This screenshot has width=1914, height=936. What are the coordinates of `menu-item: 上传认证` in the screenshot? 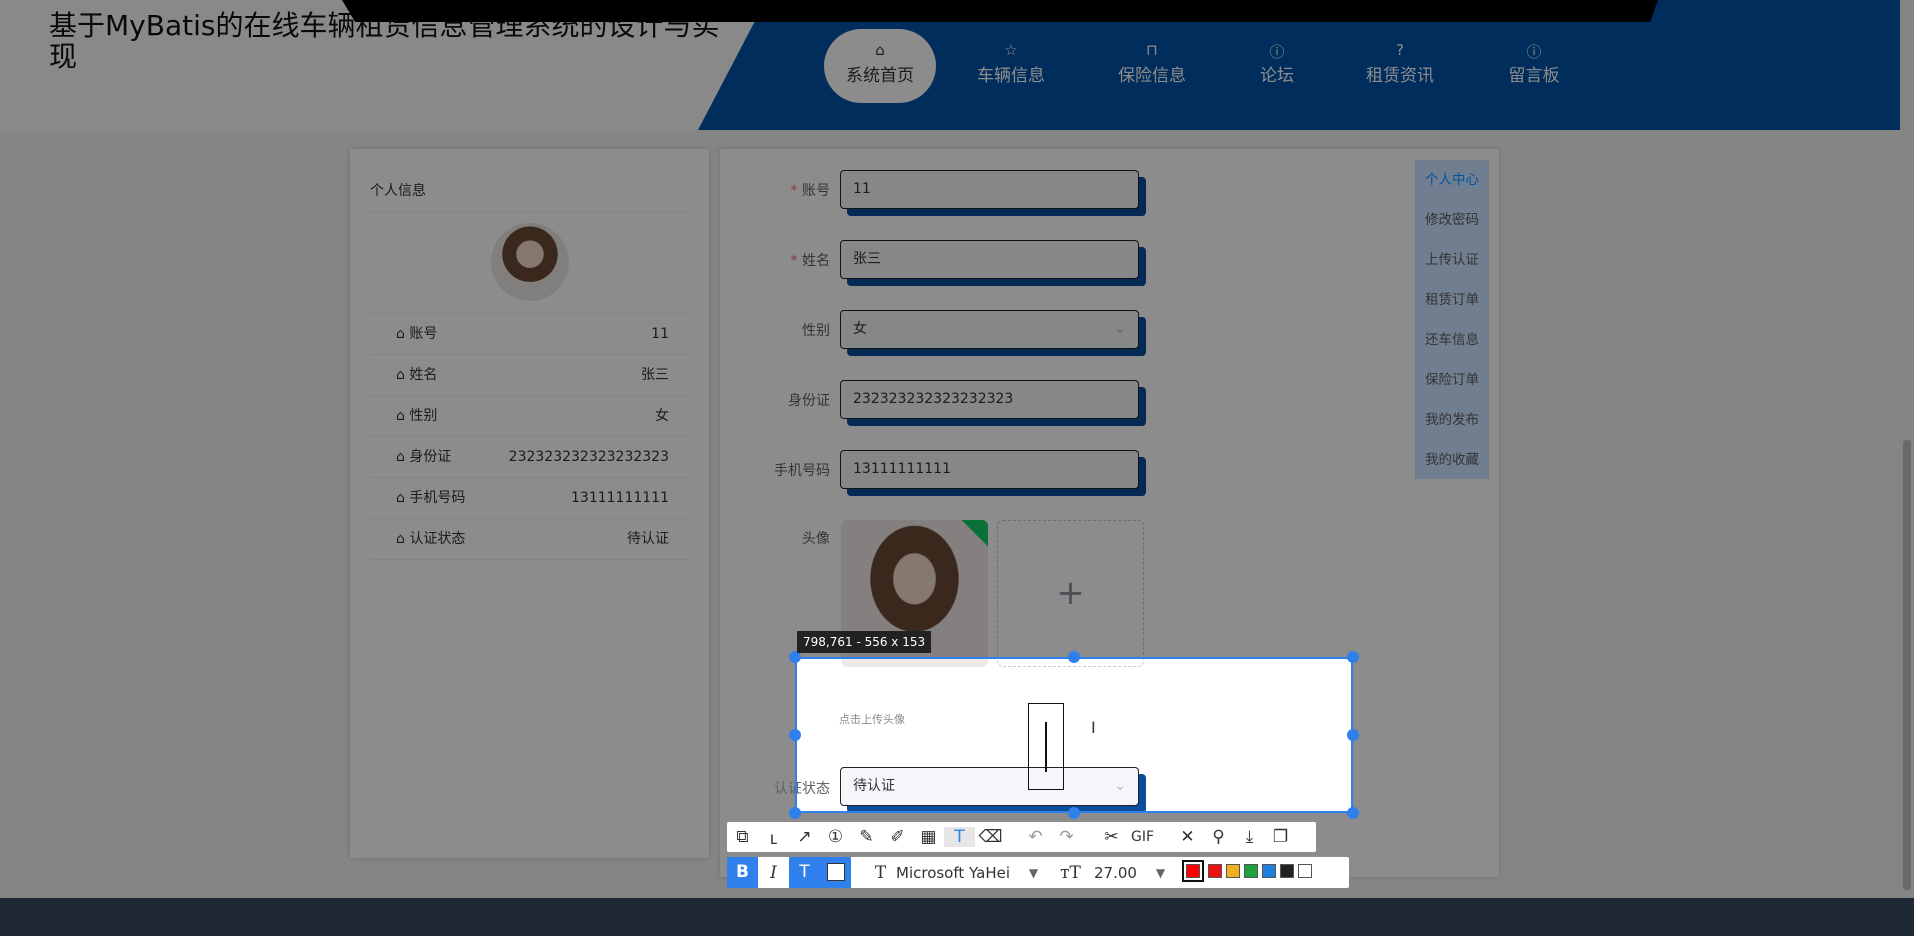 It's located at (1452, 260).